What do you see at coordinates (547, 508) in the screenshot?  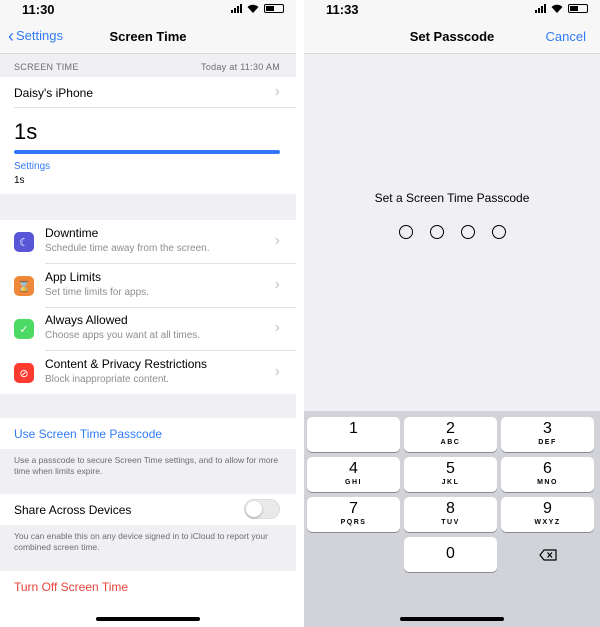 I see `key-digit: 9` at bounding box center [547, 508].